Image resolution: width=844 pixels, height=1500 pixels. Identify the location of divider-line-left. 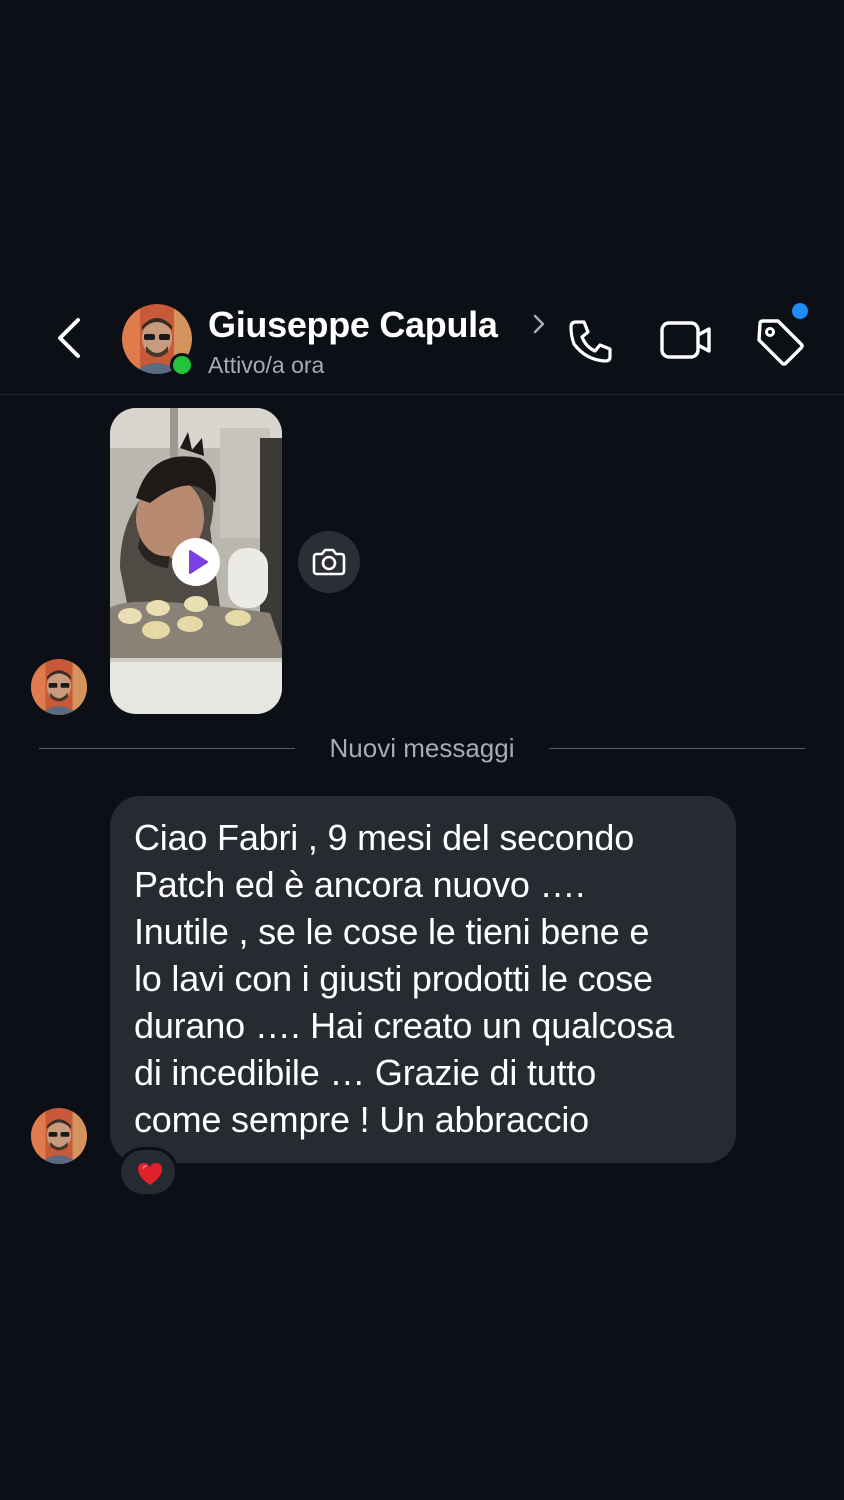
(167, 748).